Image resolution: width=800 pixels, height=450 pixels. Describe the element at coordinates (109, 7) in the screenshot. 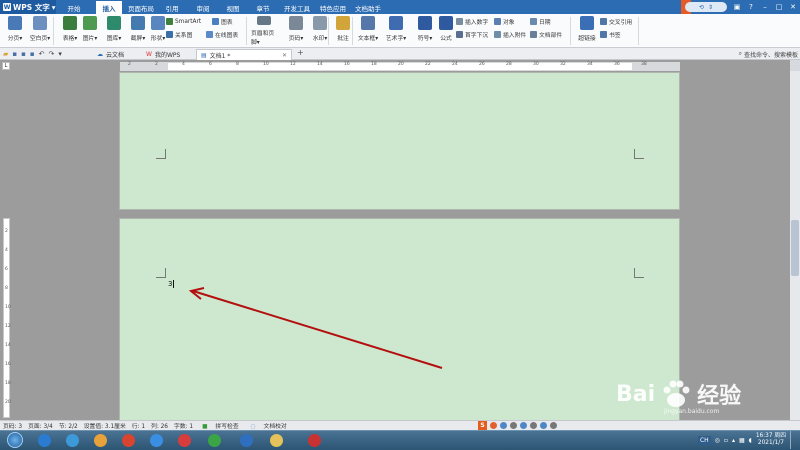

I see `menu-tab: 插入` at that location.